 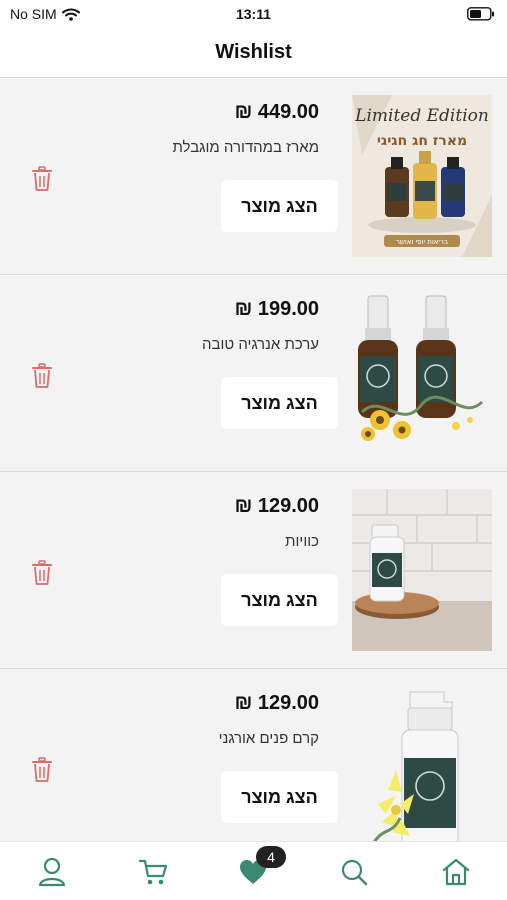 I want to click on search-icon, so click(x=354, y=872).